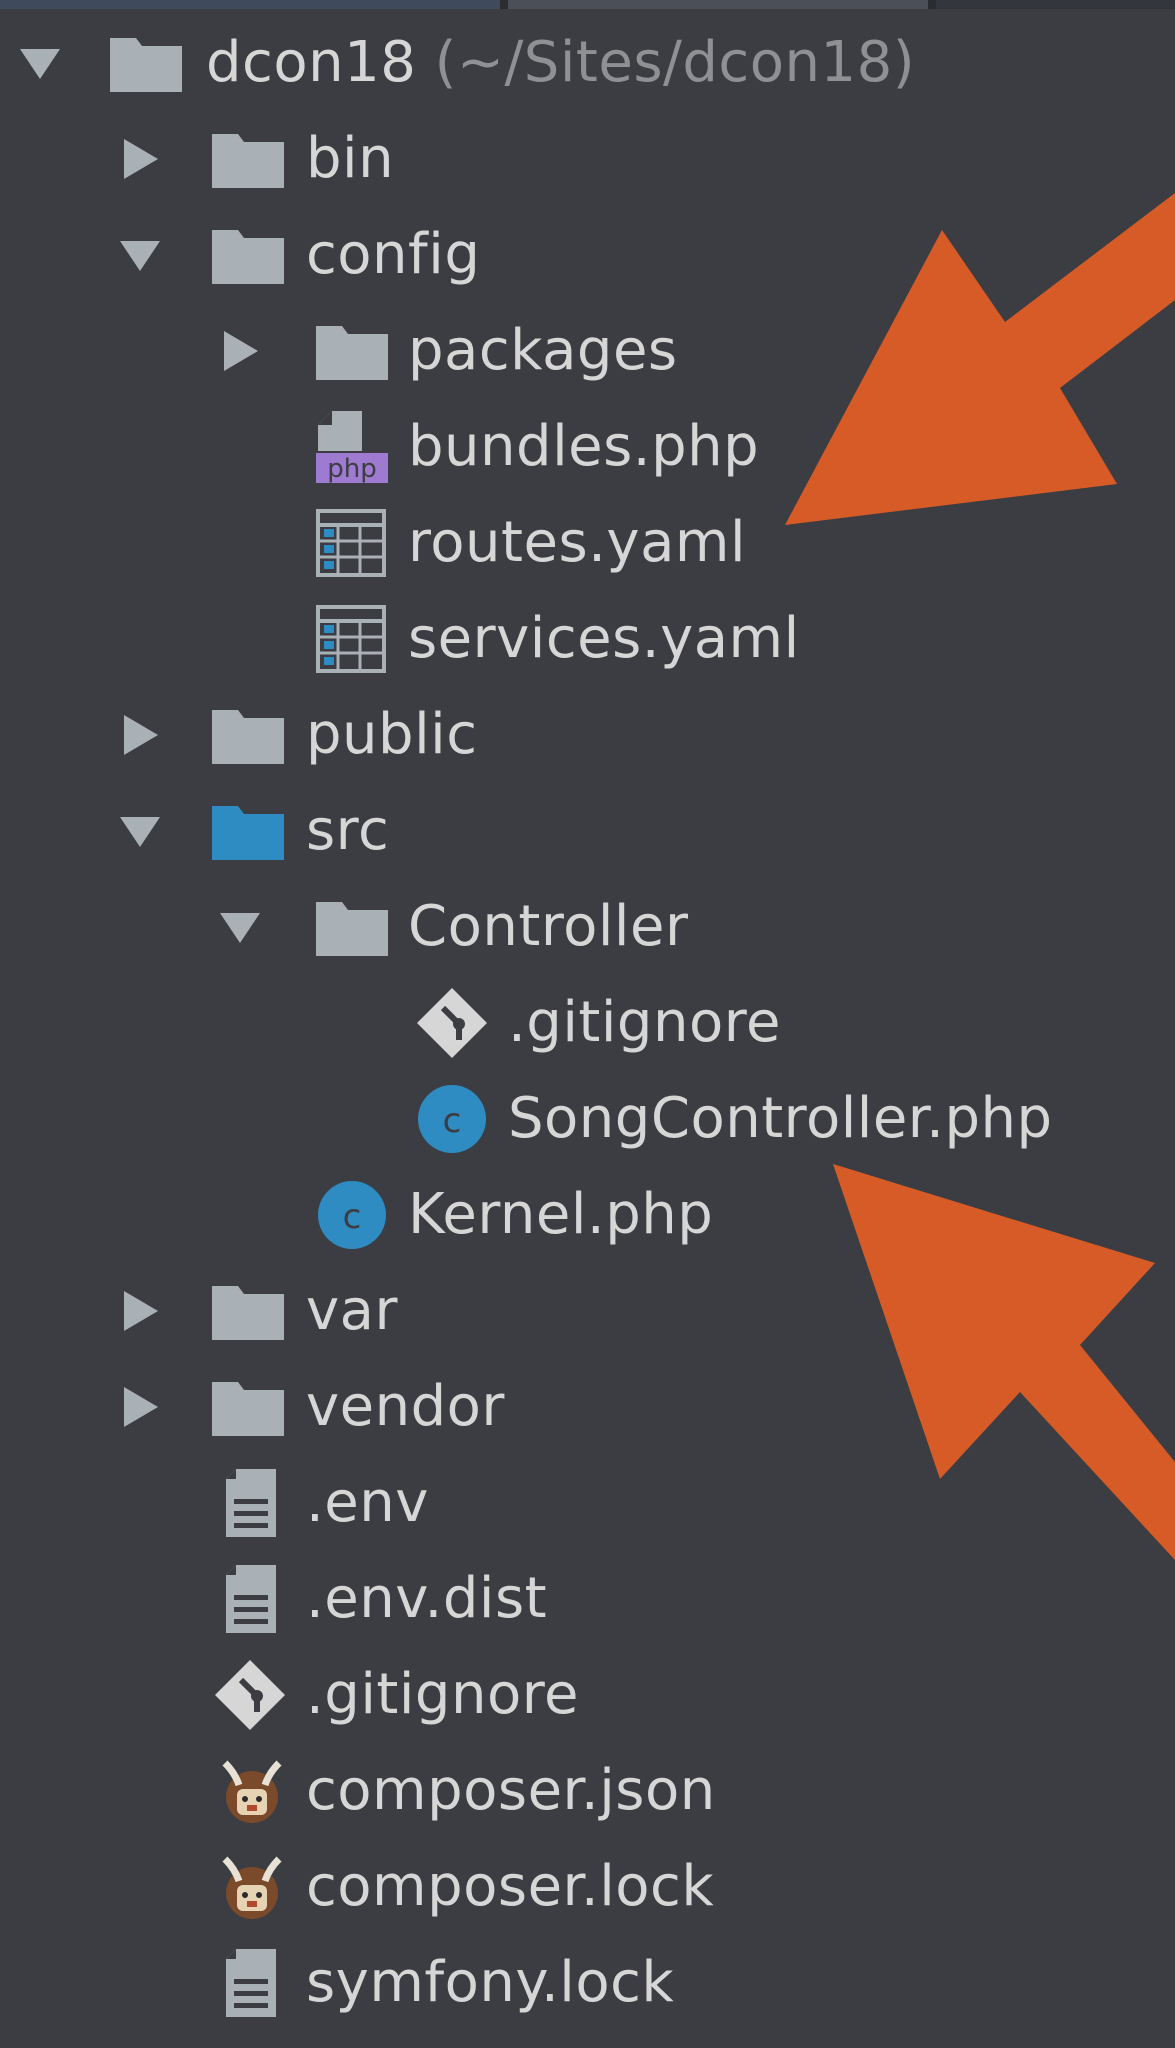  I want to click on tree-item-label: Controller, so click(548, 926).